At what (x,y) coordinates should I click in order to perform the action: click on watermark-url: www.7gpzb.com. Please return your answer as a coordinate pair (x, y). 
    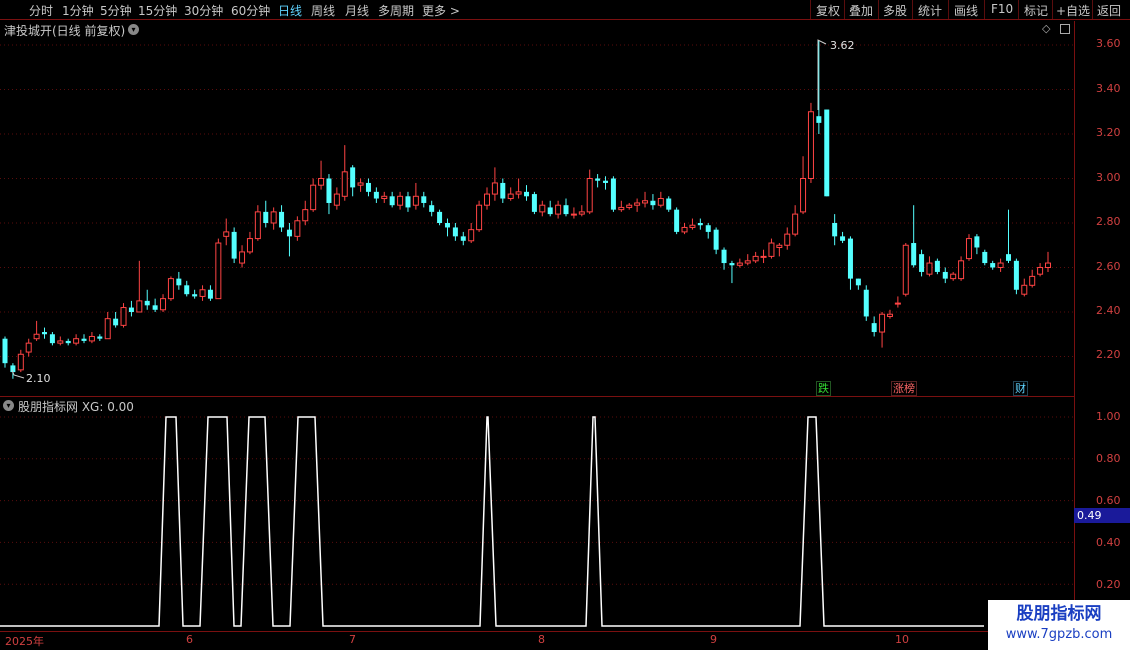
    Looking at the image, I should click on (1059, 634).